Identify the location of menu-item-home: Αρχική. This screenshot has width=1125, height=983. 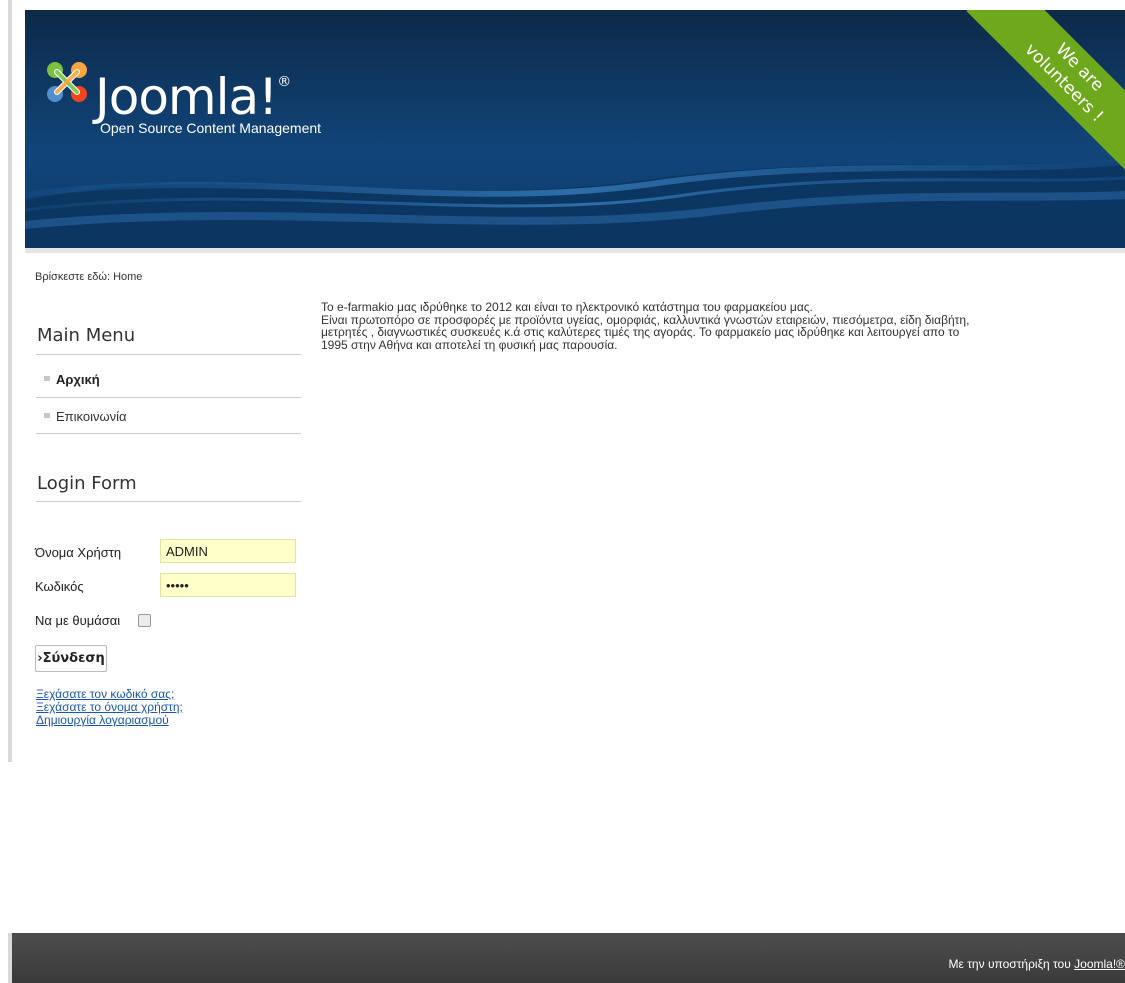
(72, 379).